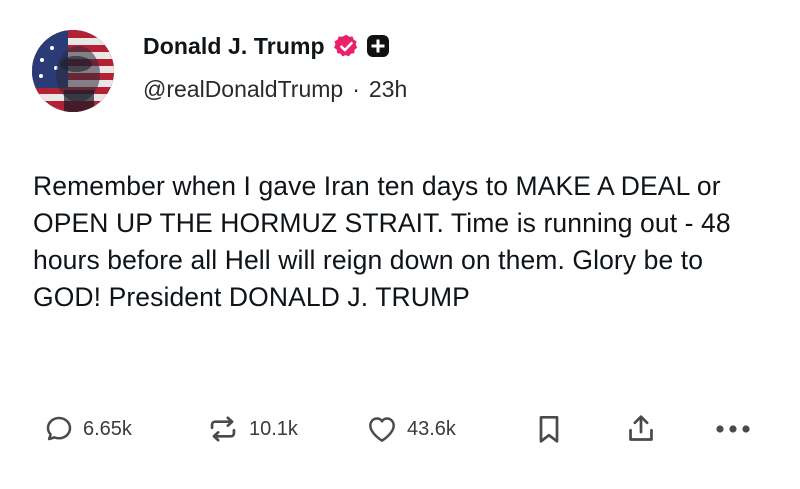 This screenshot has width=800, height=489. I want to click on repost-button: 10.1k, so click(252, 429).